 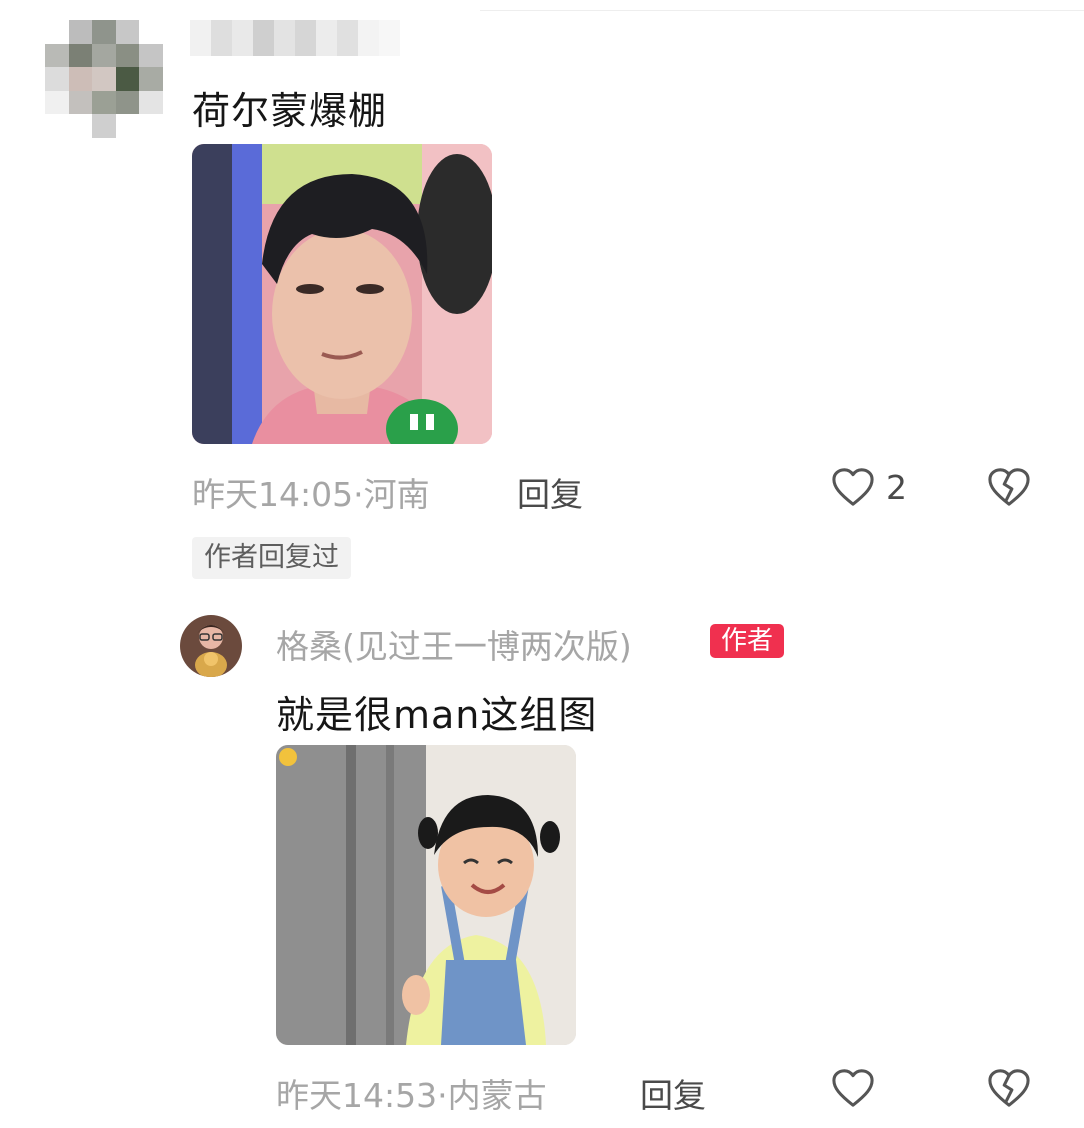 I want to click on divider, so click(x=782, y=10).